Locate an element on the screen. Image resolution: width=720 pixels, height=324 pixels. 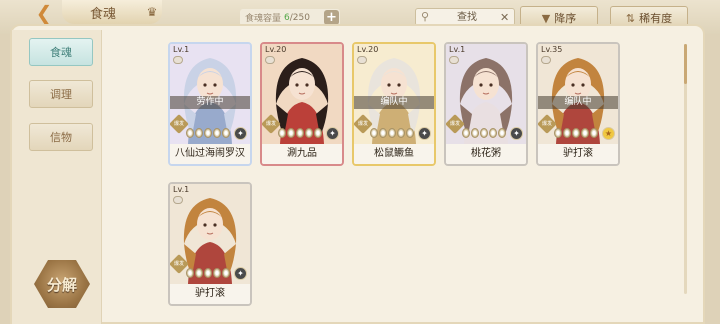
tab-tokens: 信物 is located at coordinates (61, 137).